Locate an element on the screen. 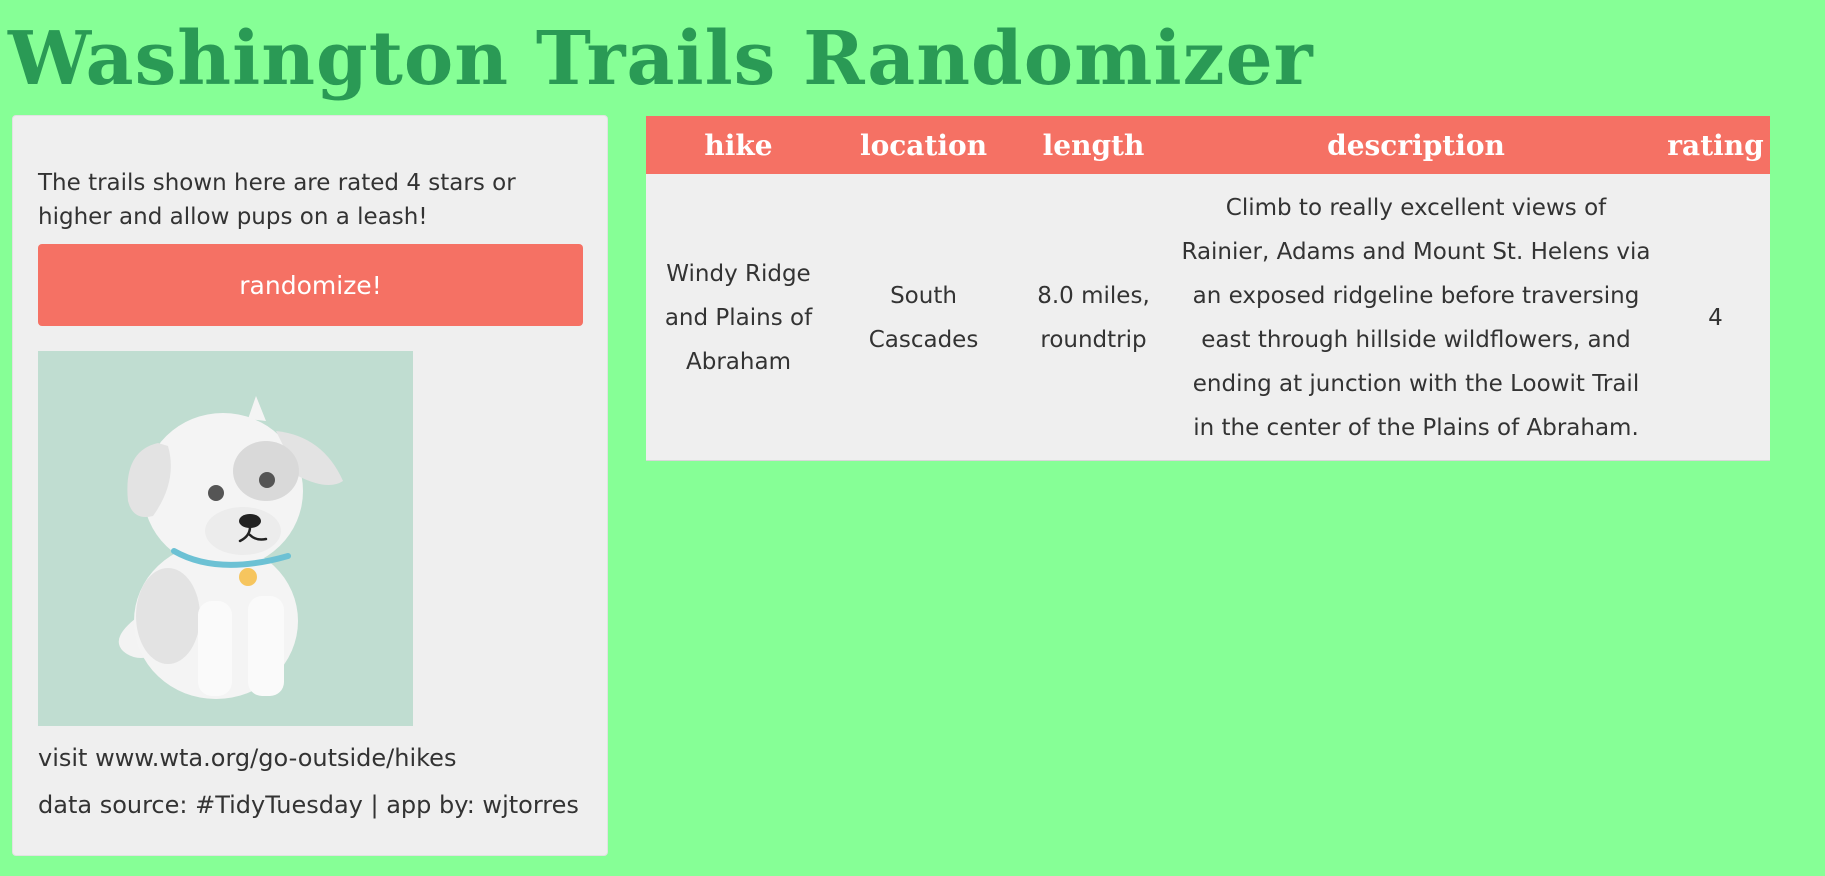 The height and width of the screenshot is (876, 1825). location-cell: South Cascades is located at coordinates (923, 317).